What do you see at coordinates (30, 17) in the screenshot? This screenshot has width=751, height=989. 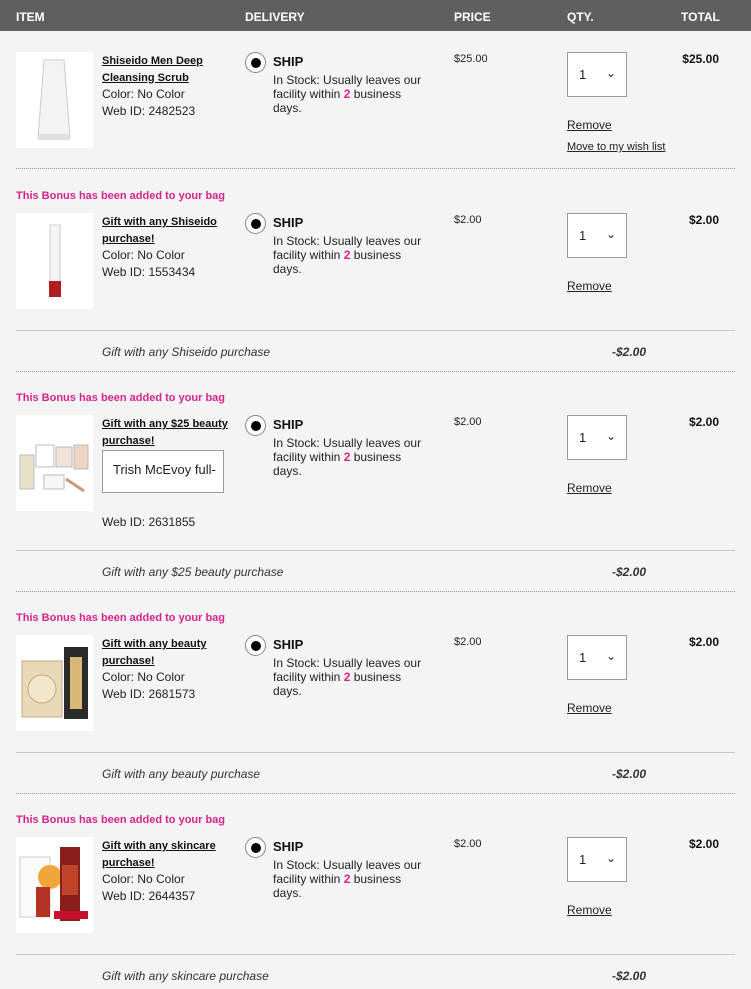 I see `col-item: ITEM` at bounding box center [30, 17].